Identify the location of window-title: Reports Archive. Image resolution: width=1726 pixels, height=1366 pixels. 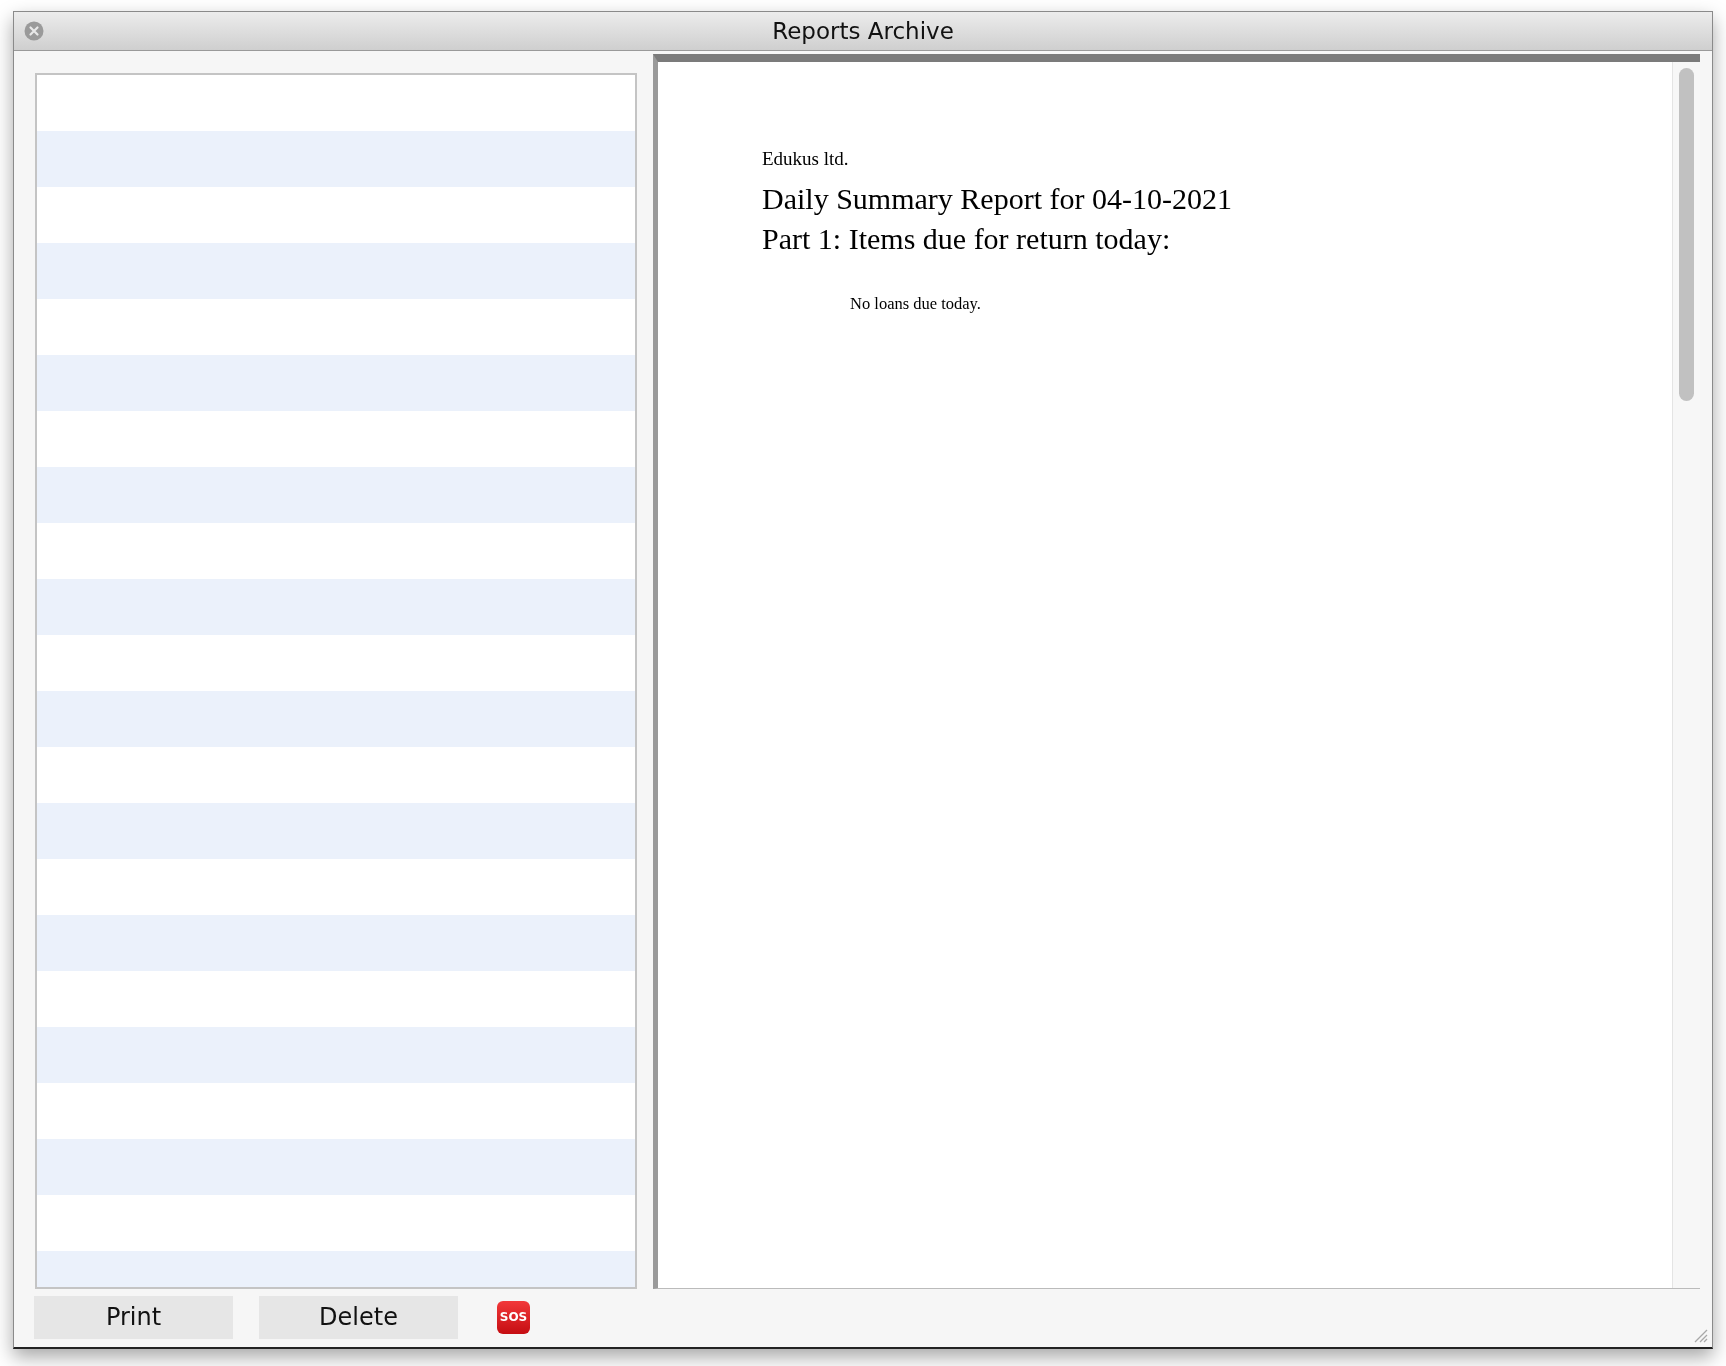
(863, 31).